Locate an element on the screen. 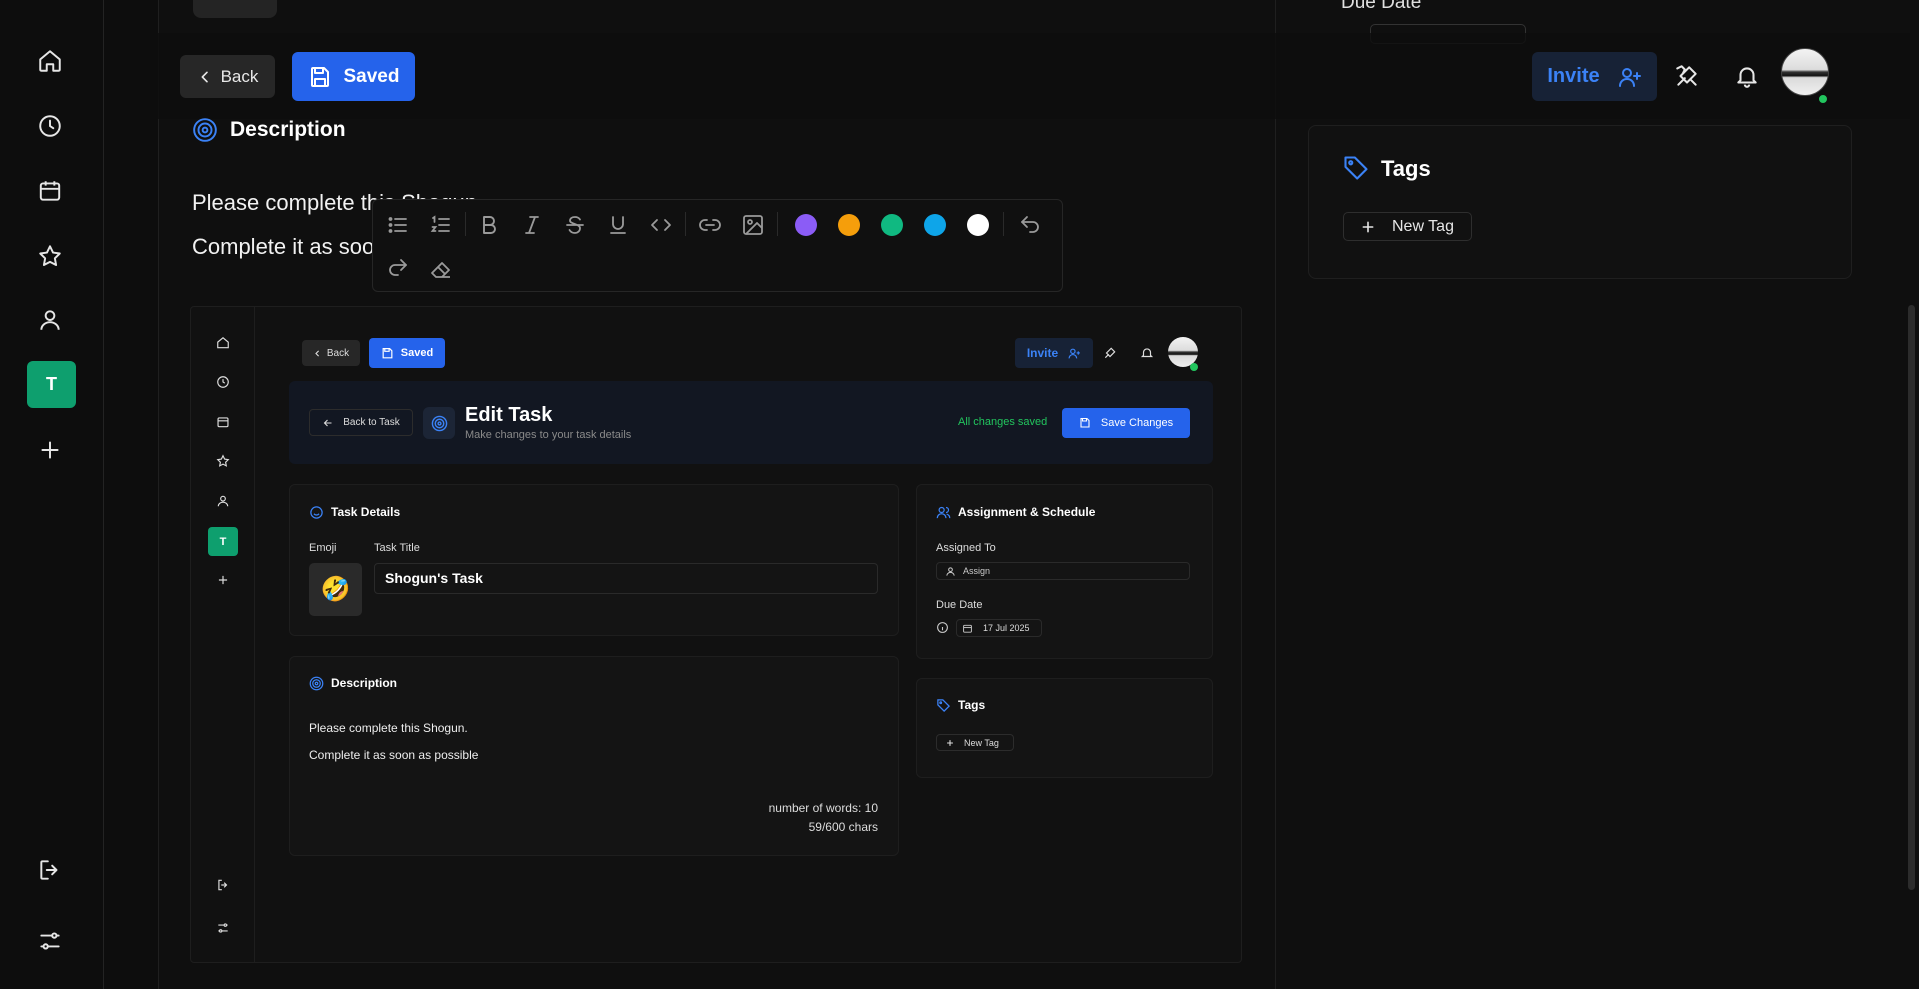 The width and height of the screenshot is (1919, 989). users-icon is located at coordinates (943, 512).